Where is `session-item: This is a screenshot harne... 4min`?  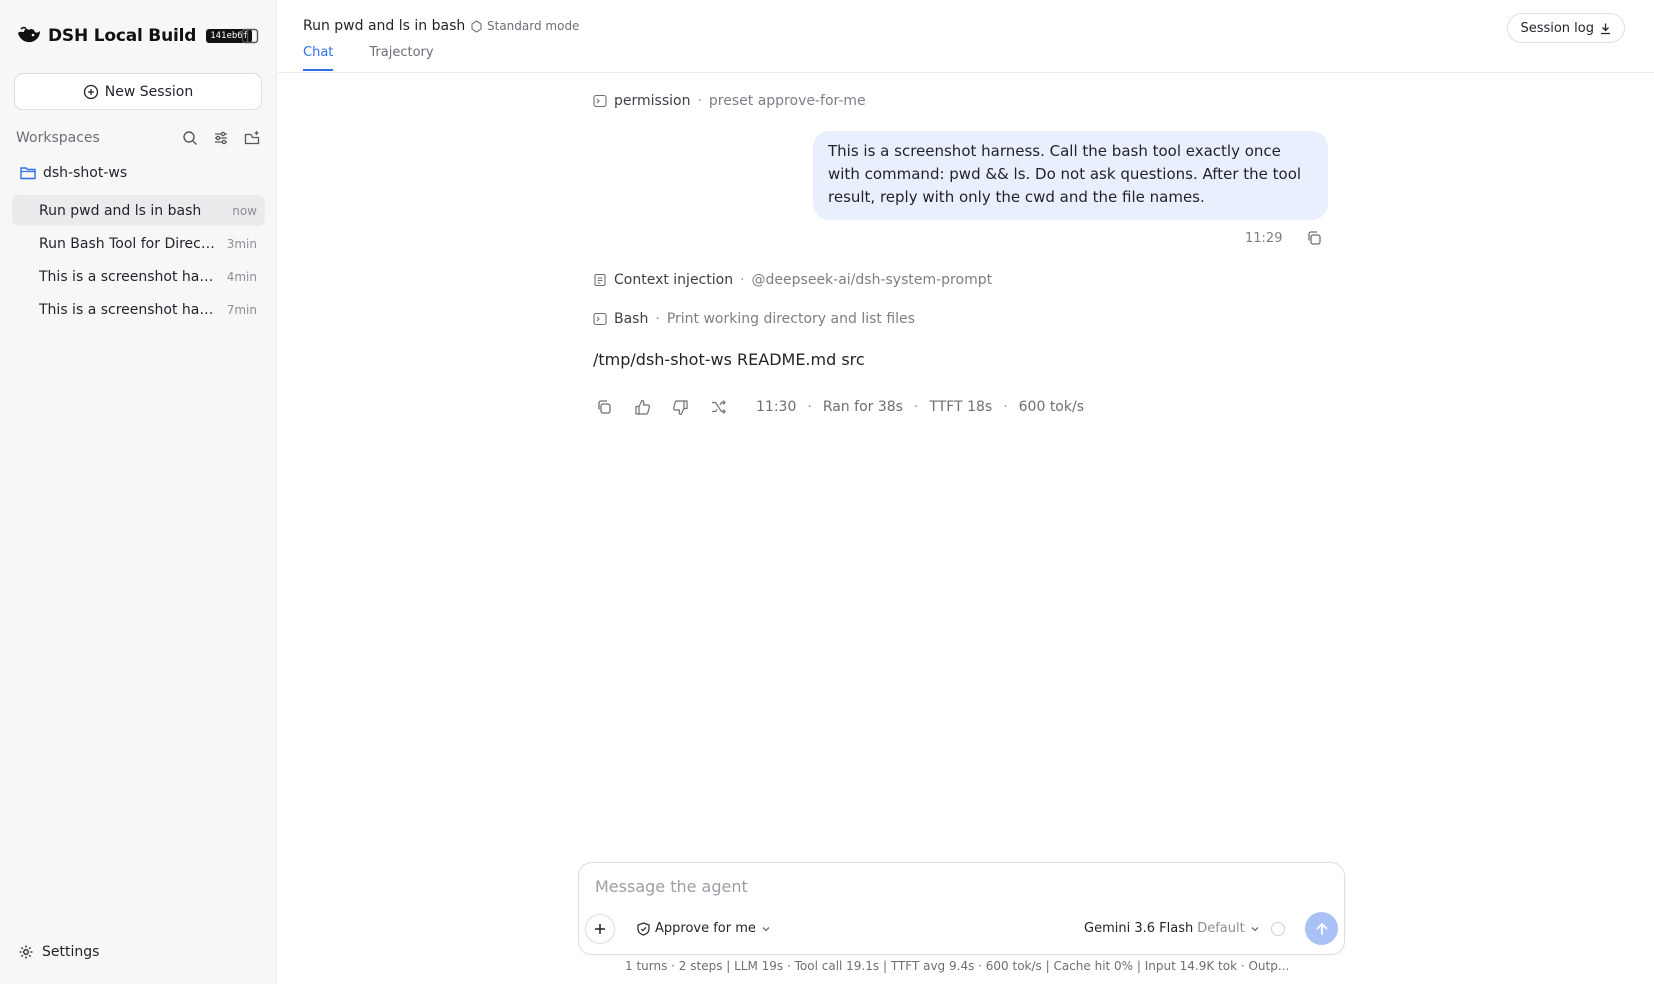
session-item: This is a screenshot harne... 4min is located at coordinates (138, 276).